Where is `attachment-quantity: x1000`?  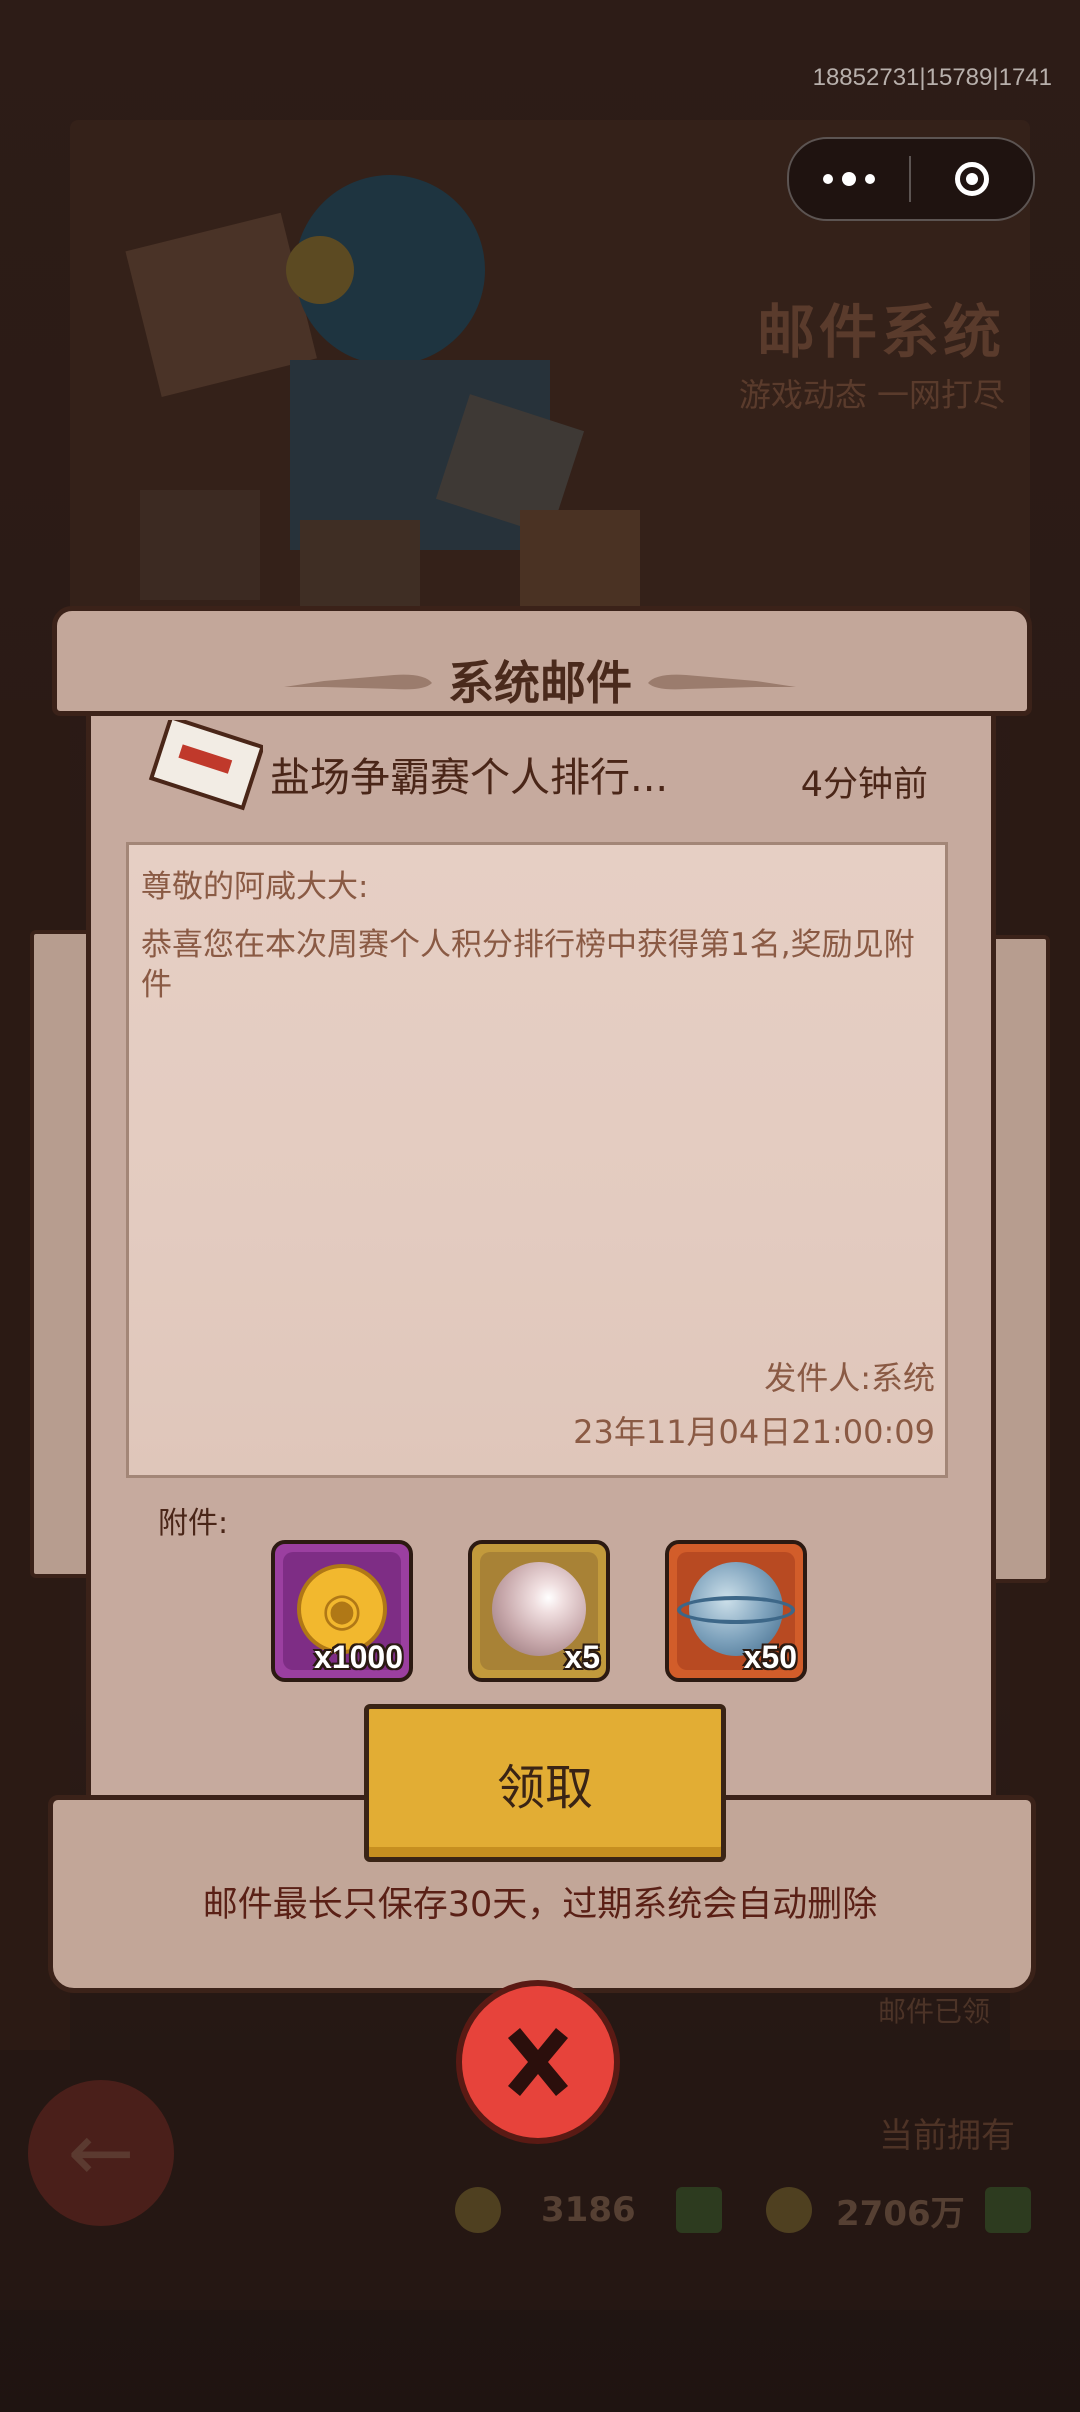
attachment-quantity: x1000 is located at coordinates (358, 1657).